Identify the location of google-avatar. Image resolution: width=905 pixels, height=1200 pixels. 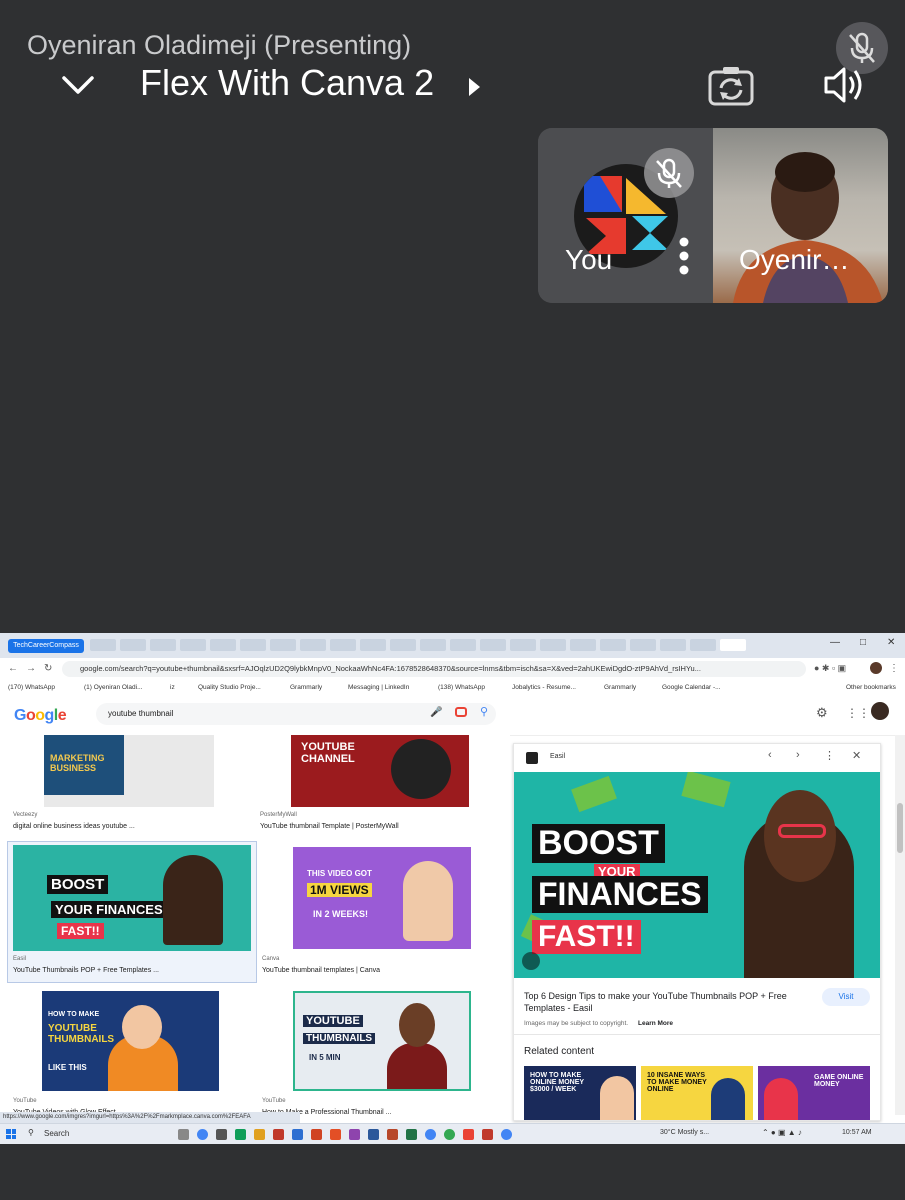
(880, 711).